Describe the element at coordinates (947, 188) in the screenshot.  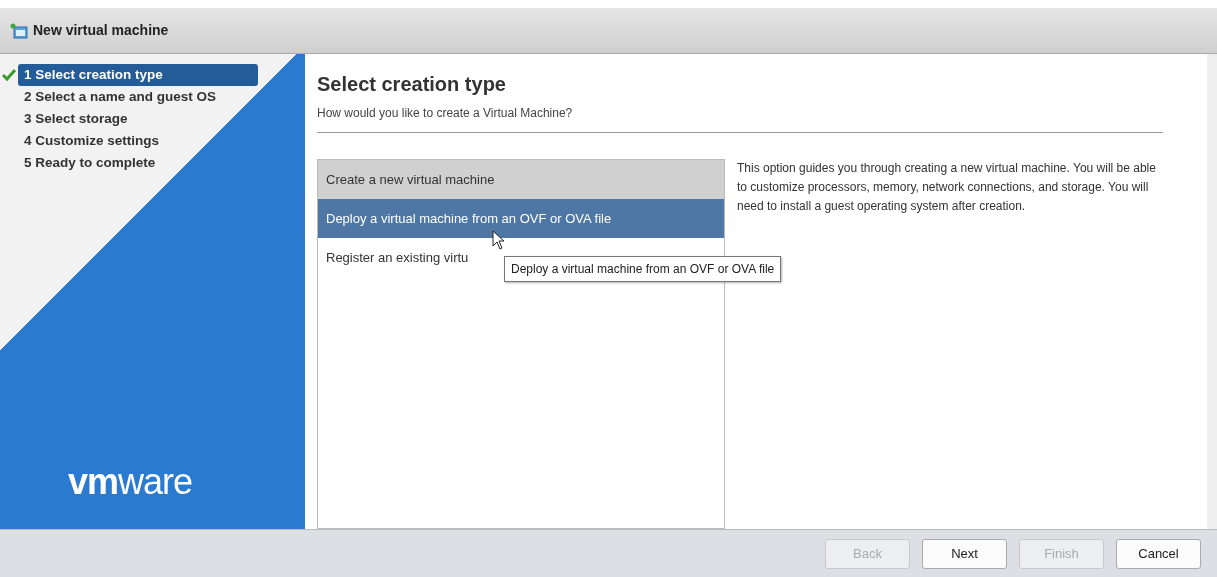
I see `description-text: This option guides you through creating a new virtual machine. You will be able to customize processors, memory, network connections, and storage. You will need to install a guest operating system after creation.` at that location.